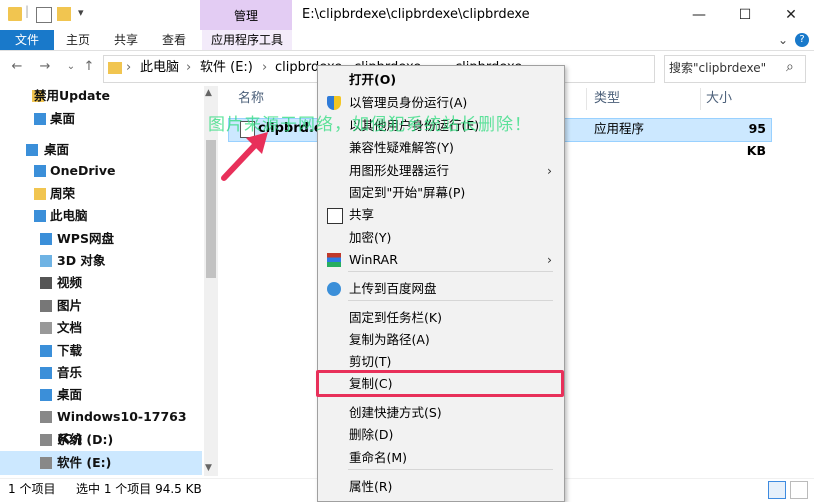 This screenshot has width=814, height=502. Describe the element at coordinates (102, 261) in the screenshot. I see `nav-tree-item: 3D 对象` at that location.